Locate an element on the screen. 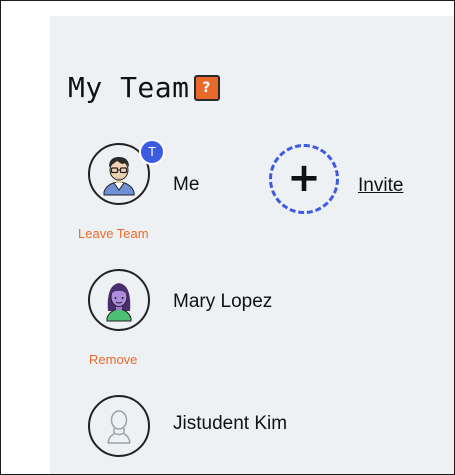  invite-link: Invite is located at coordinates (380, 186).